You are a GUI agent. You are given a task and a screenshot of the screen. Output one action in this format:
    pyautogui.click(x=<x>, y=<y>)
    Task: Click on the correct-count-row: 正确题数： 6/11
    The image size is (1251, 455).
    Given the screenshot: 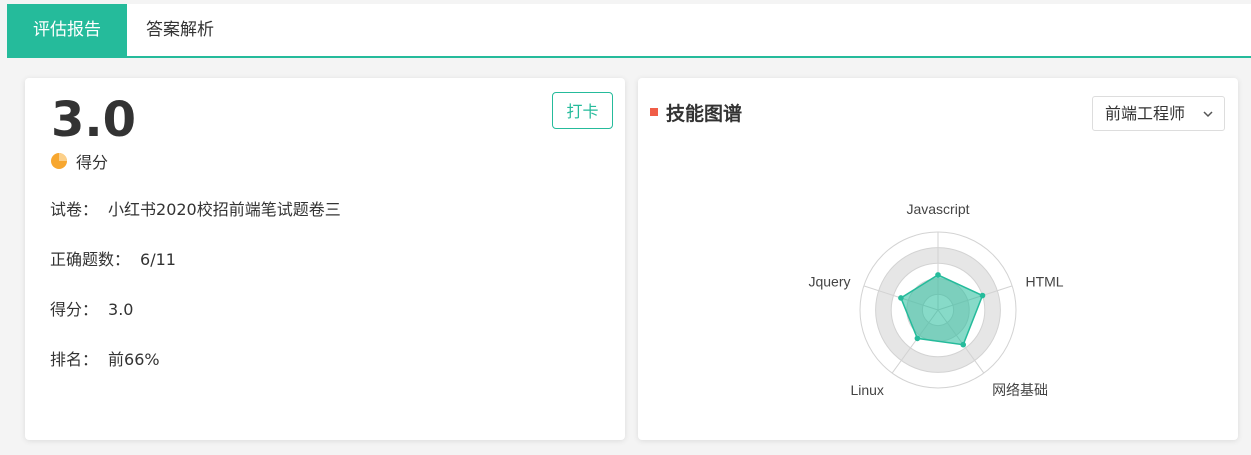 What is the action you would take?
    pyautogui.click(x=113, y=260)
    